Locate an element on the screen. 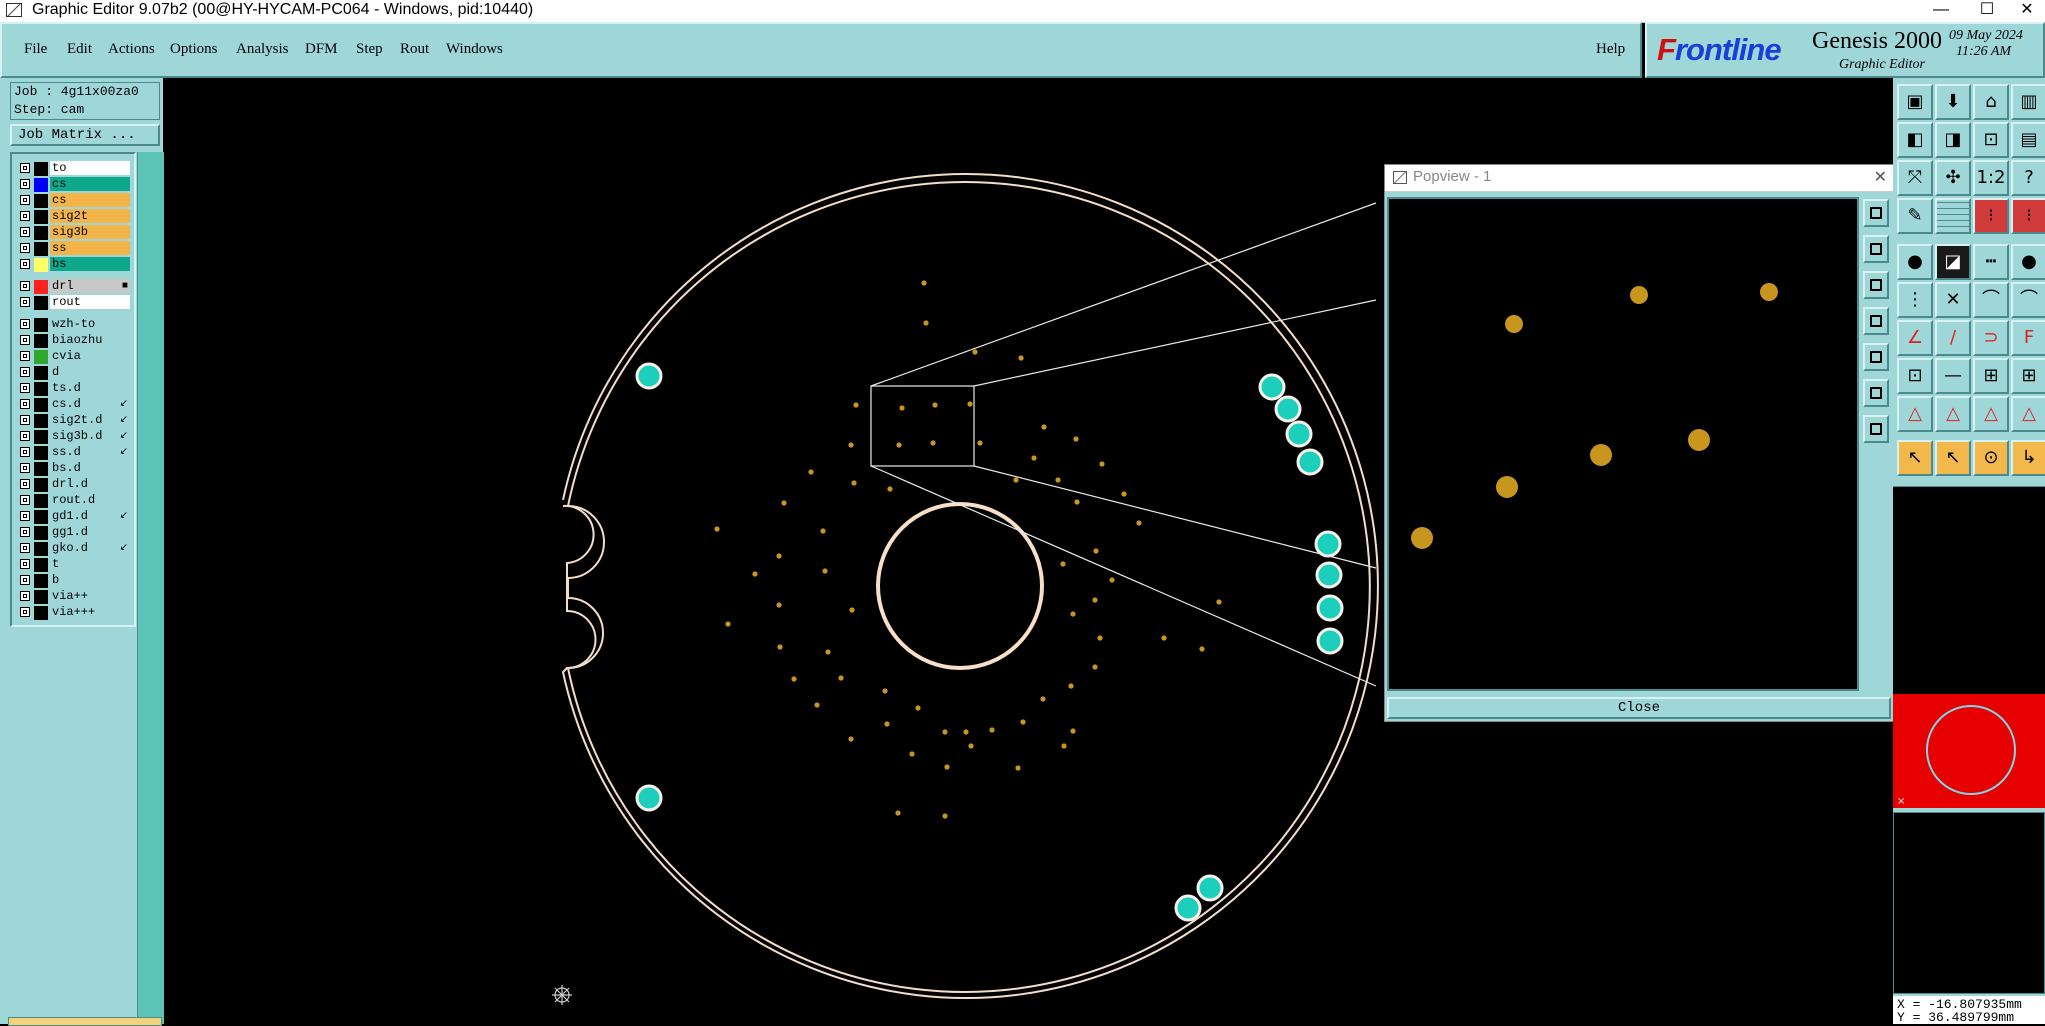 This screenshot has height=1026, width=2045. layer-name: gko.d ↙ is located at coordinates (90, 548).